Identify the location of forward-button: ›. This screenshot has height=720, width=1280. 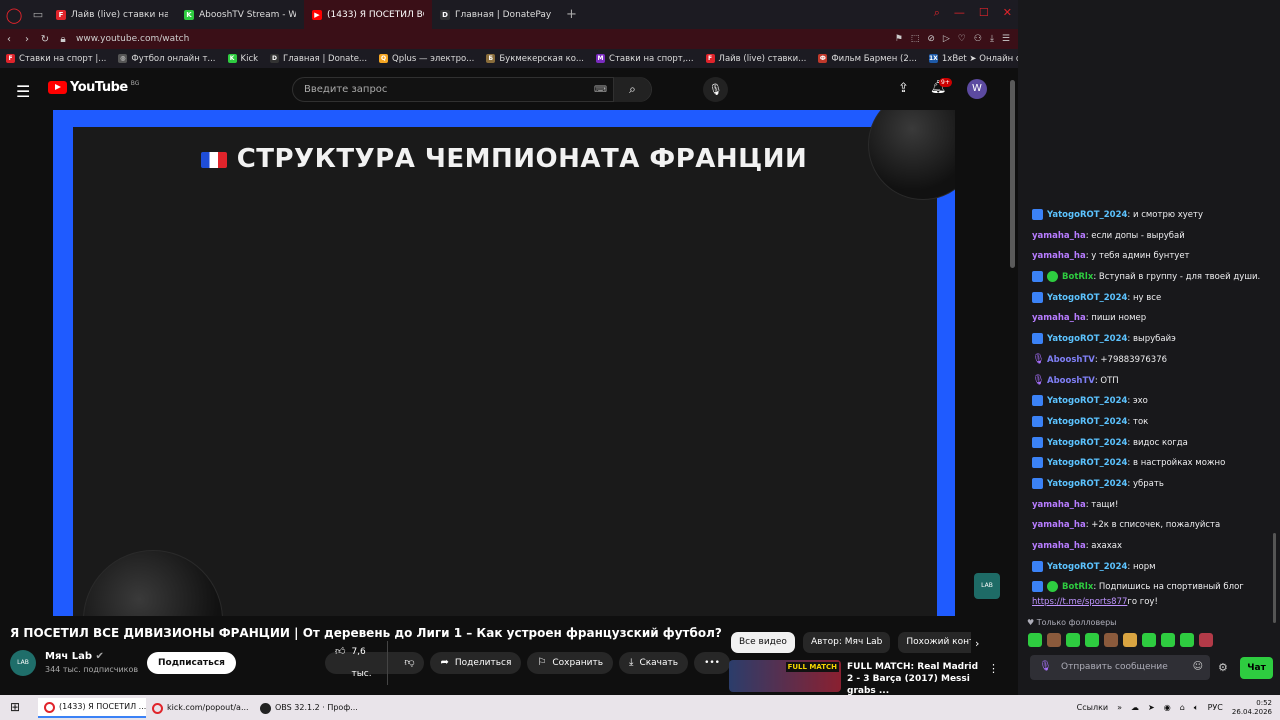
(27, 39).